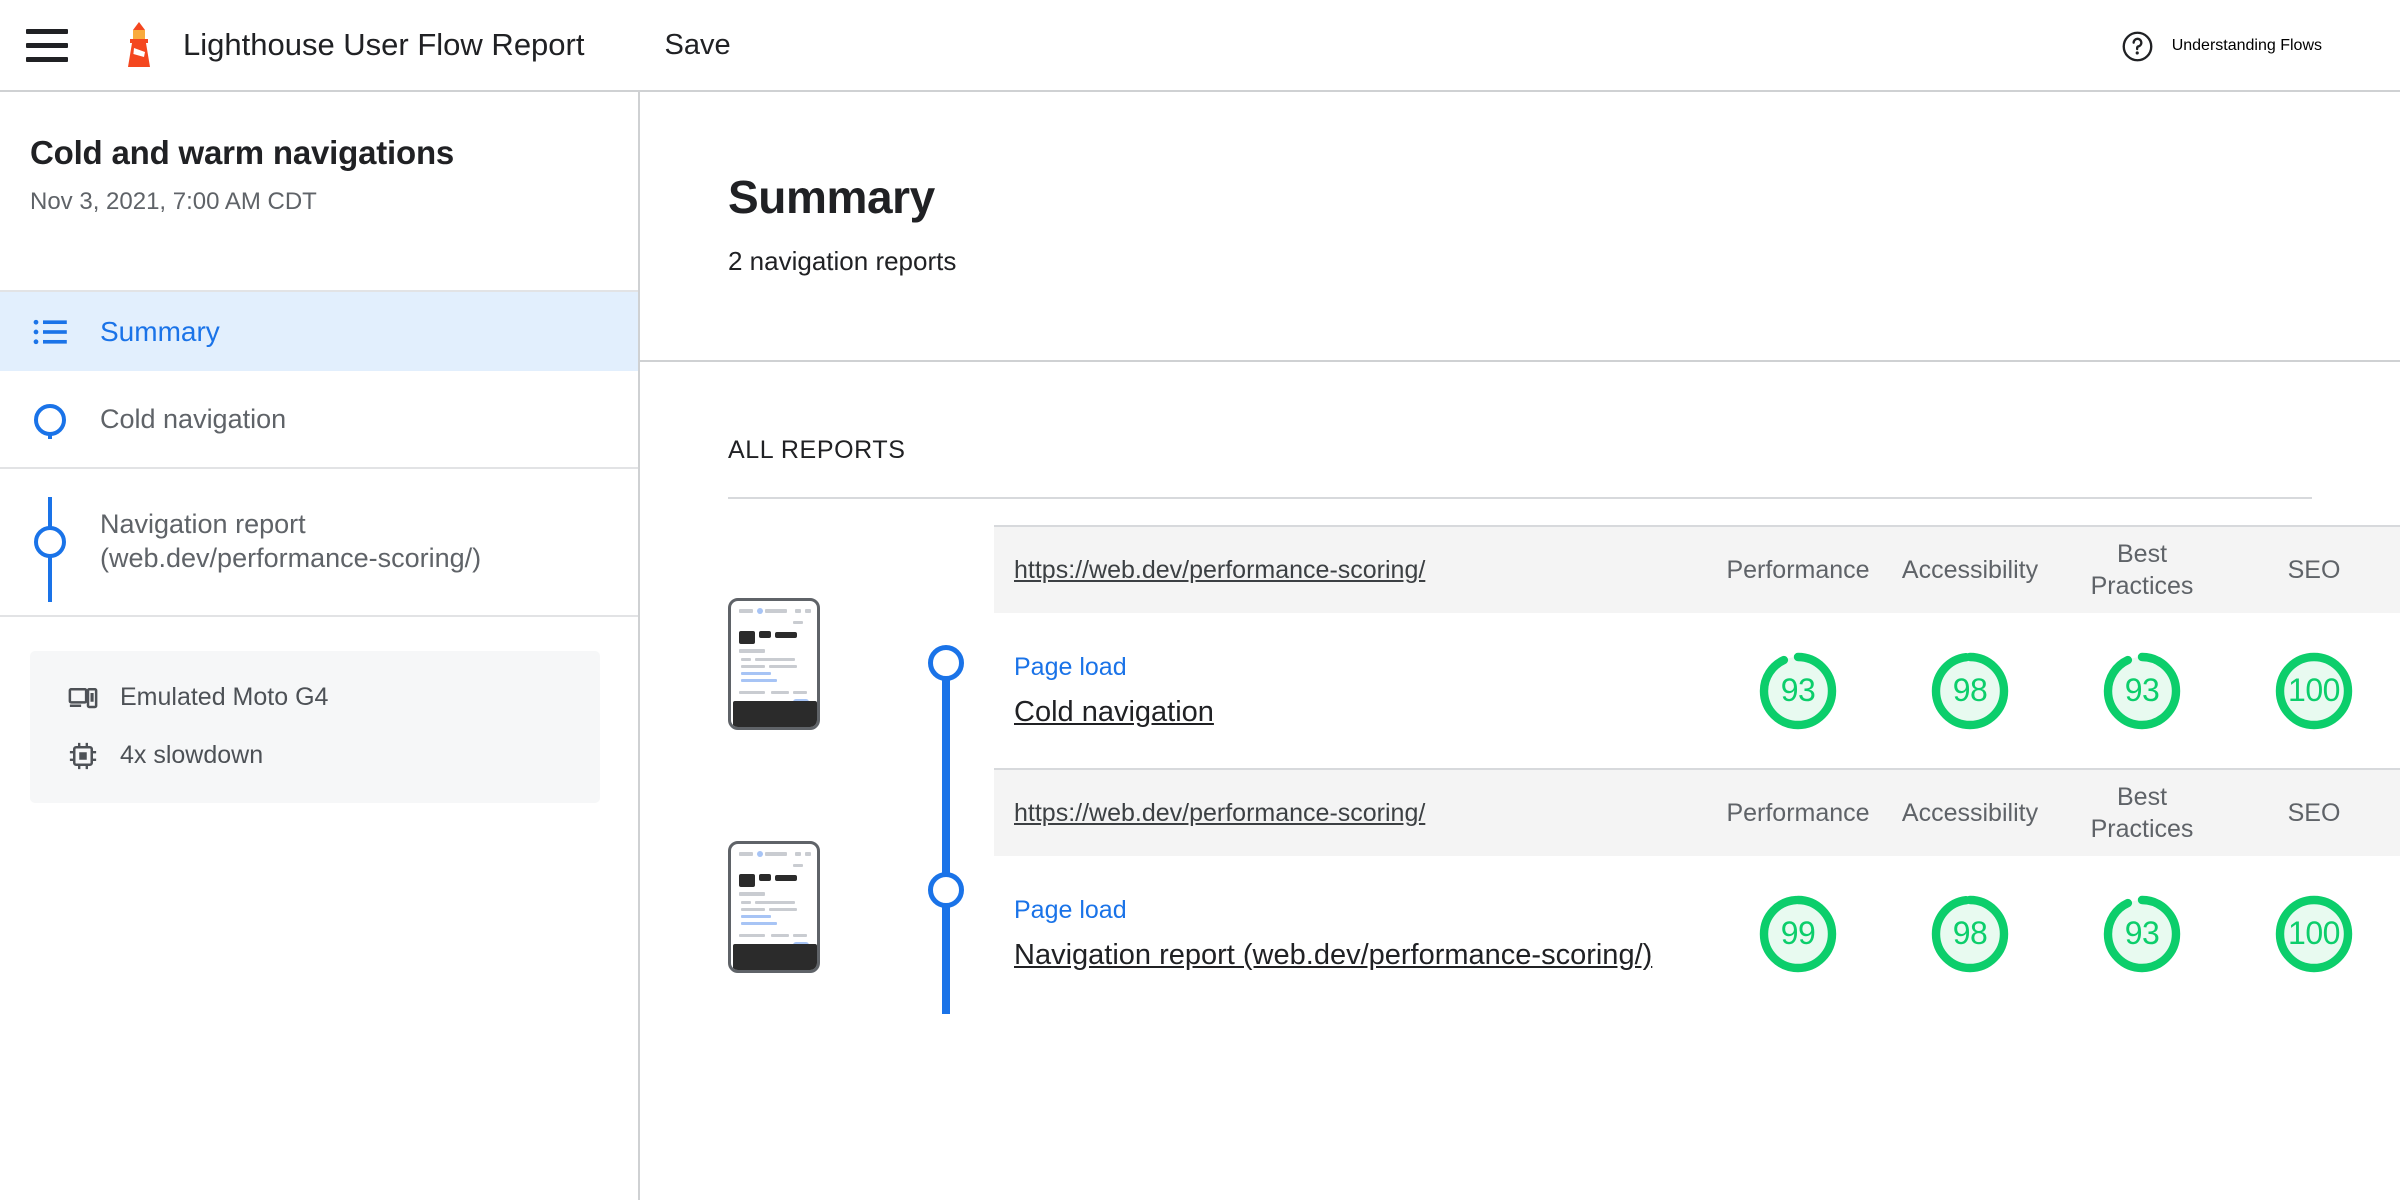 Image resolution: width=2400 pixels, height=1200 pixels. What do you see at coordinates (242, 152) in the screenshot?
I see `flow-title: Cold and warm navigations` at bounding box center [242, 152].